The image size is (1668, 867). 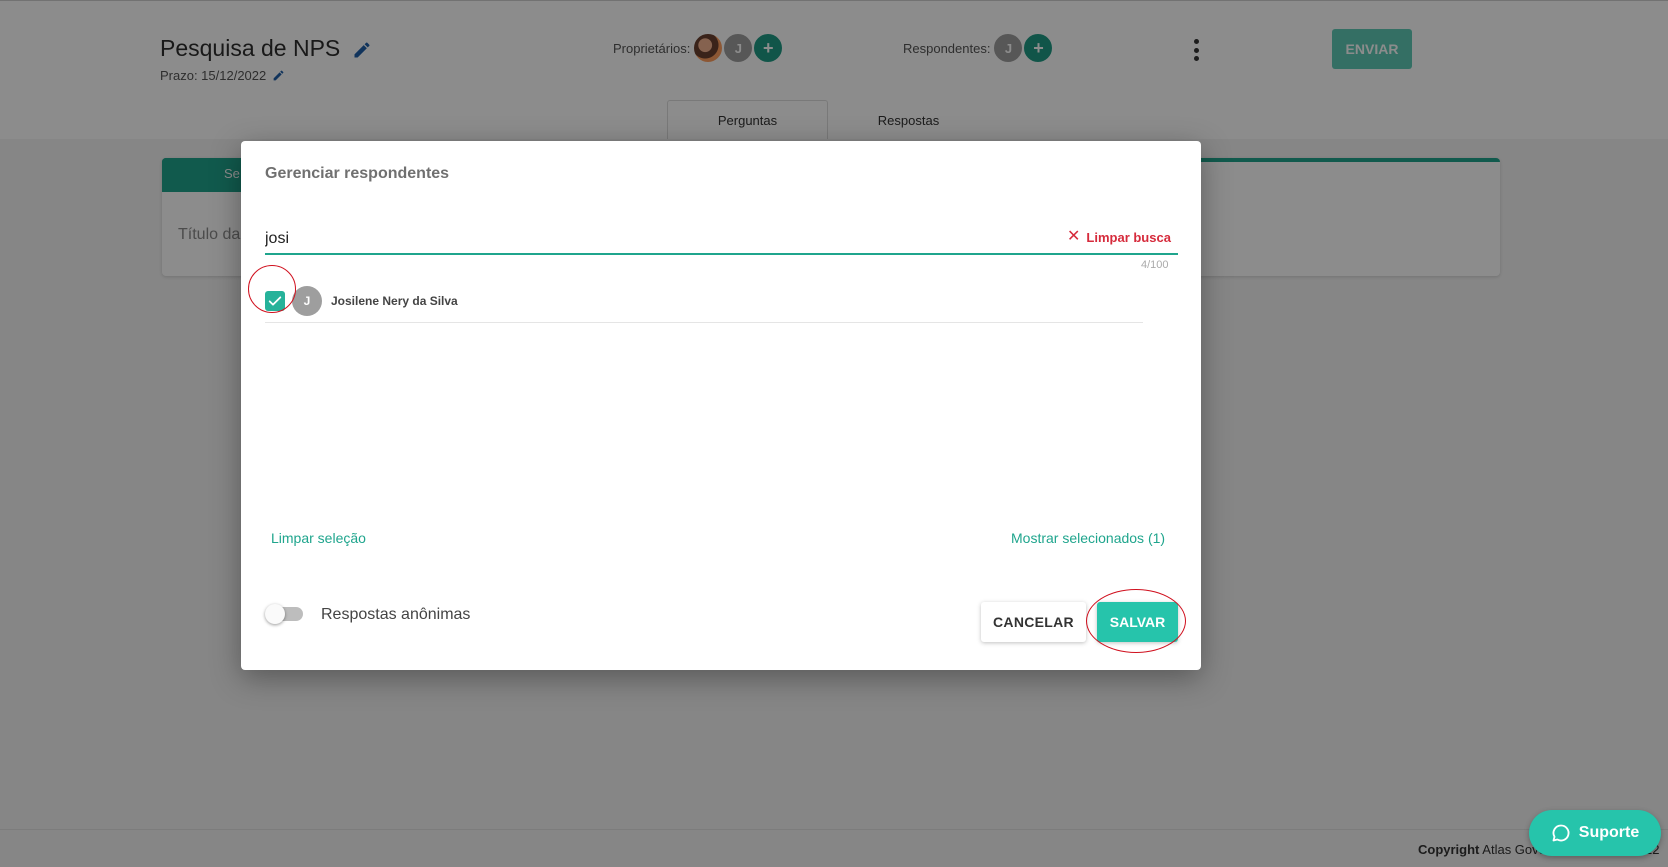 What do you see at coordinates (1136, 621) in the screenshot?
I see `annotation-circle-save` at bounding box center [1136, 621].